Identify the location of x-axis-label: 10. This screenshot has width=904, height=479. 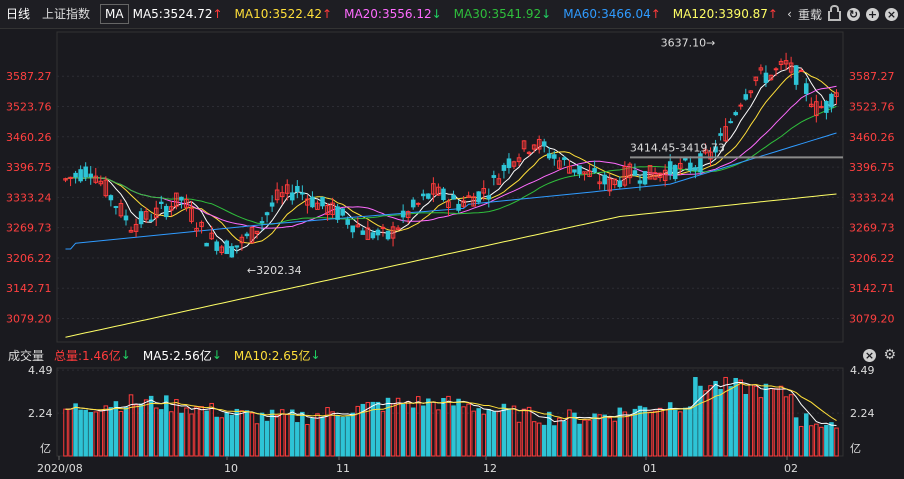
(231, 468).